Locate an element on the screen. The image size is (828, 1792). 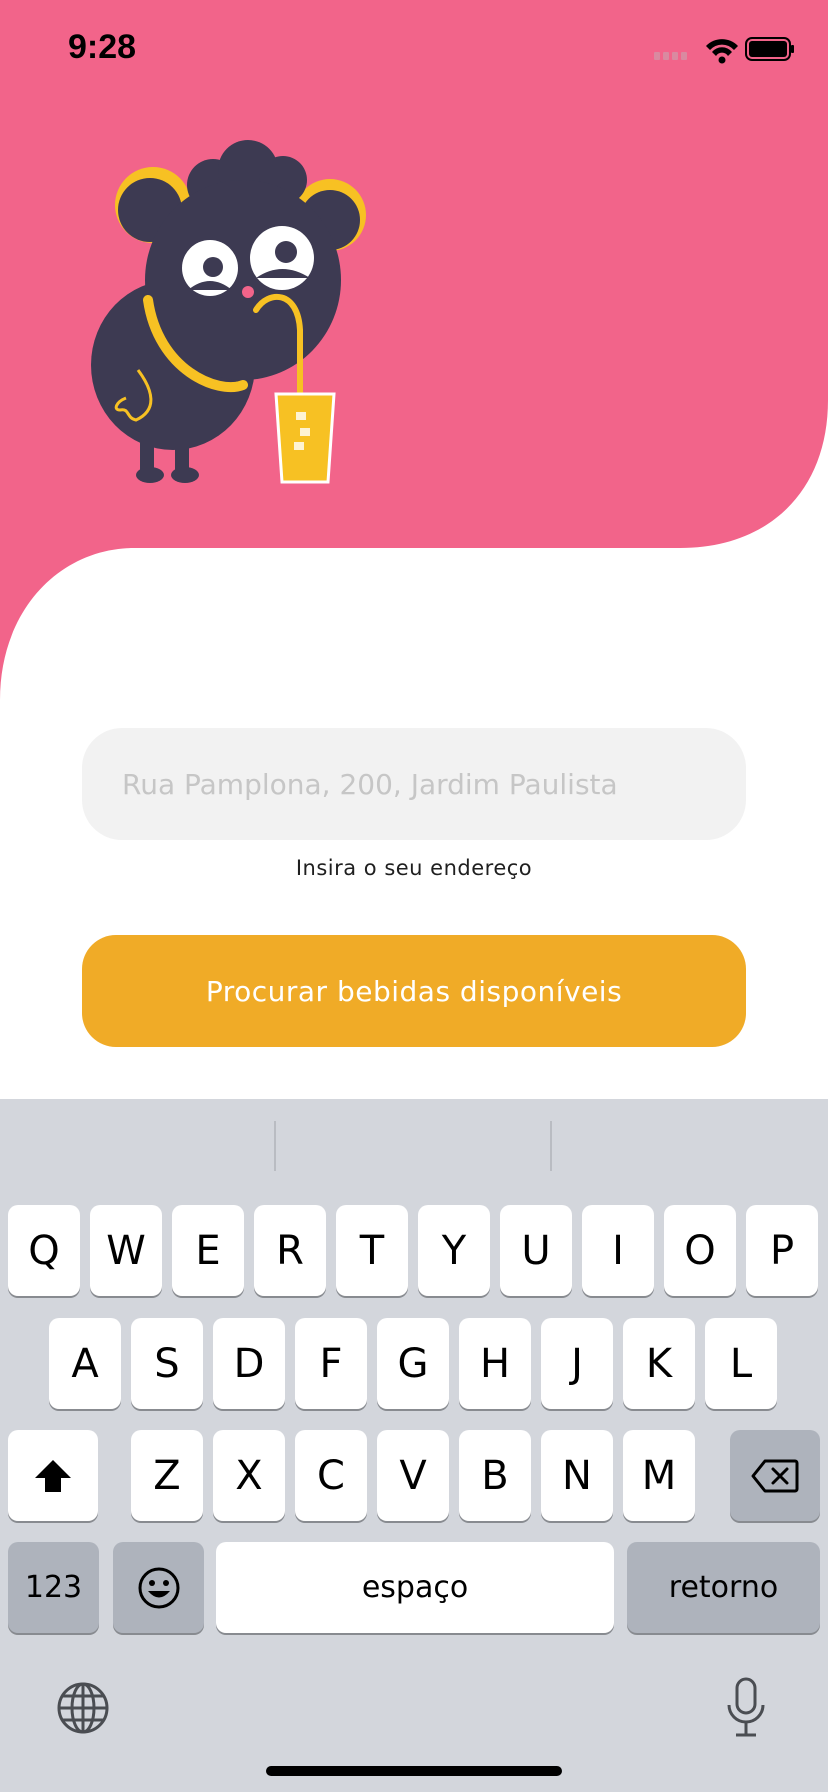
key-x: X is located at coordinates (249, 1475).